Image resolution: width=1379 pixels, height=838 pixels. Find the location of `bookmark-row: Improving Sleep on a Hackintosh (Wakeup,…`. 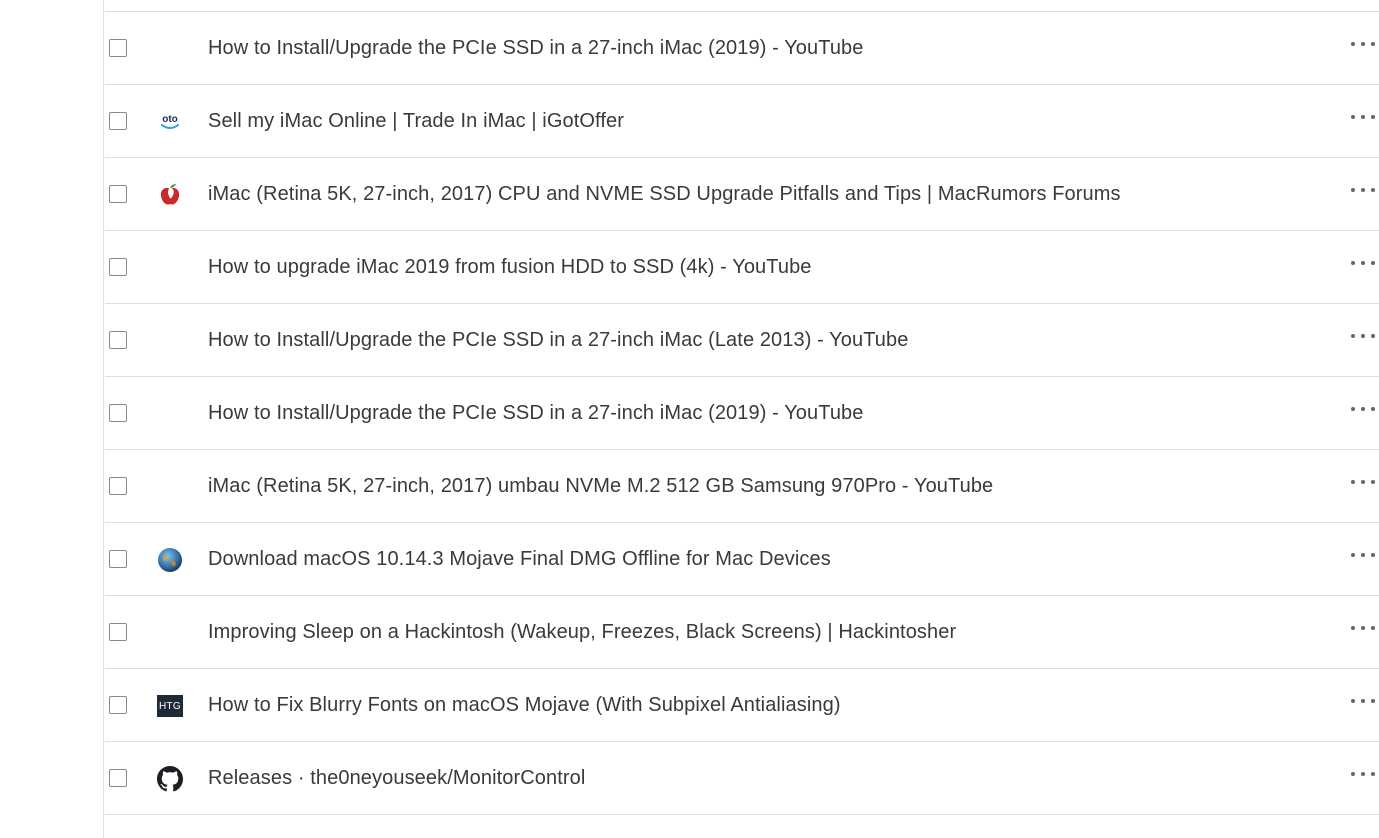

bookmark-row: Improving Sleep on a Hackintosh (Wakeup,… is located at coordinates (742, 632).